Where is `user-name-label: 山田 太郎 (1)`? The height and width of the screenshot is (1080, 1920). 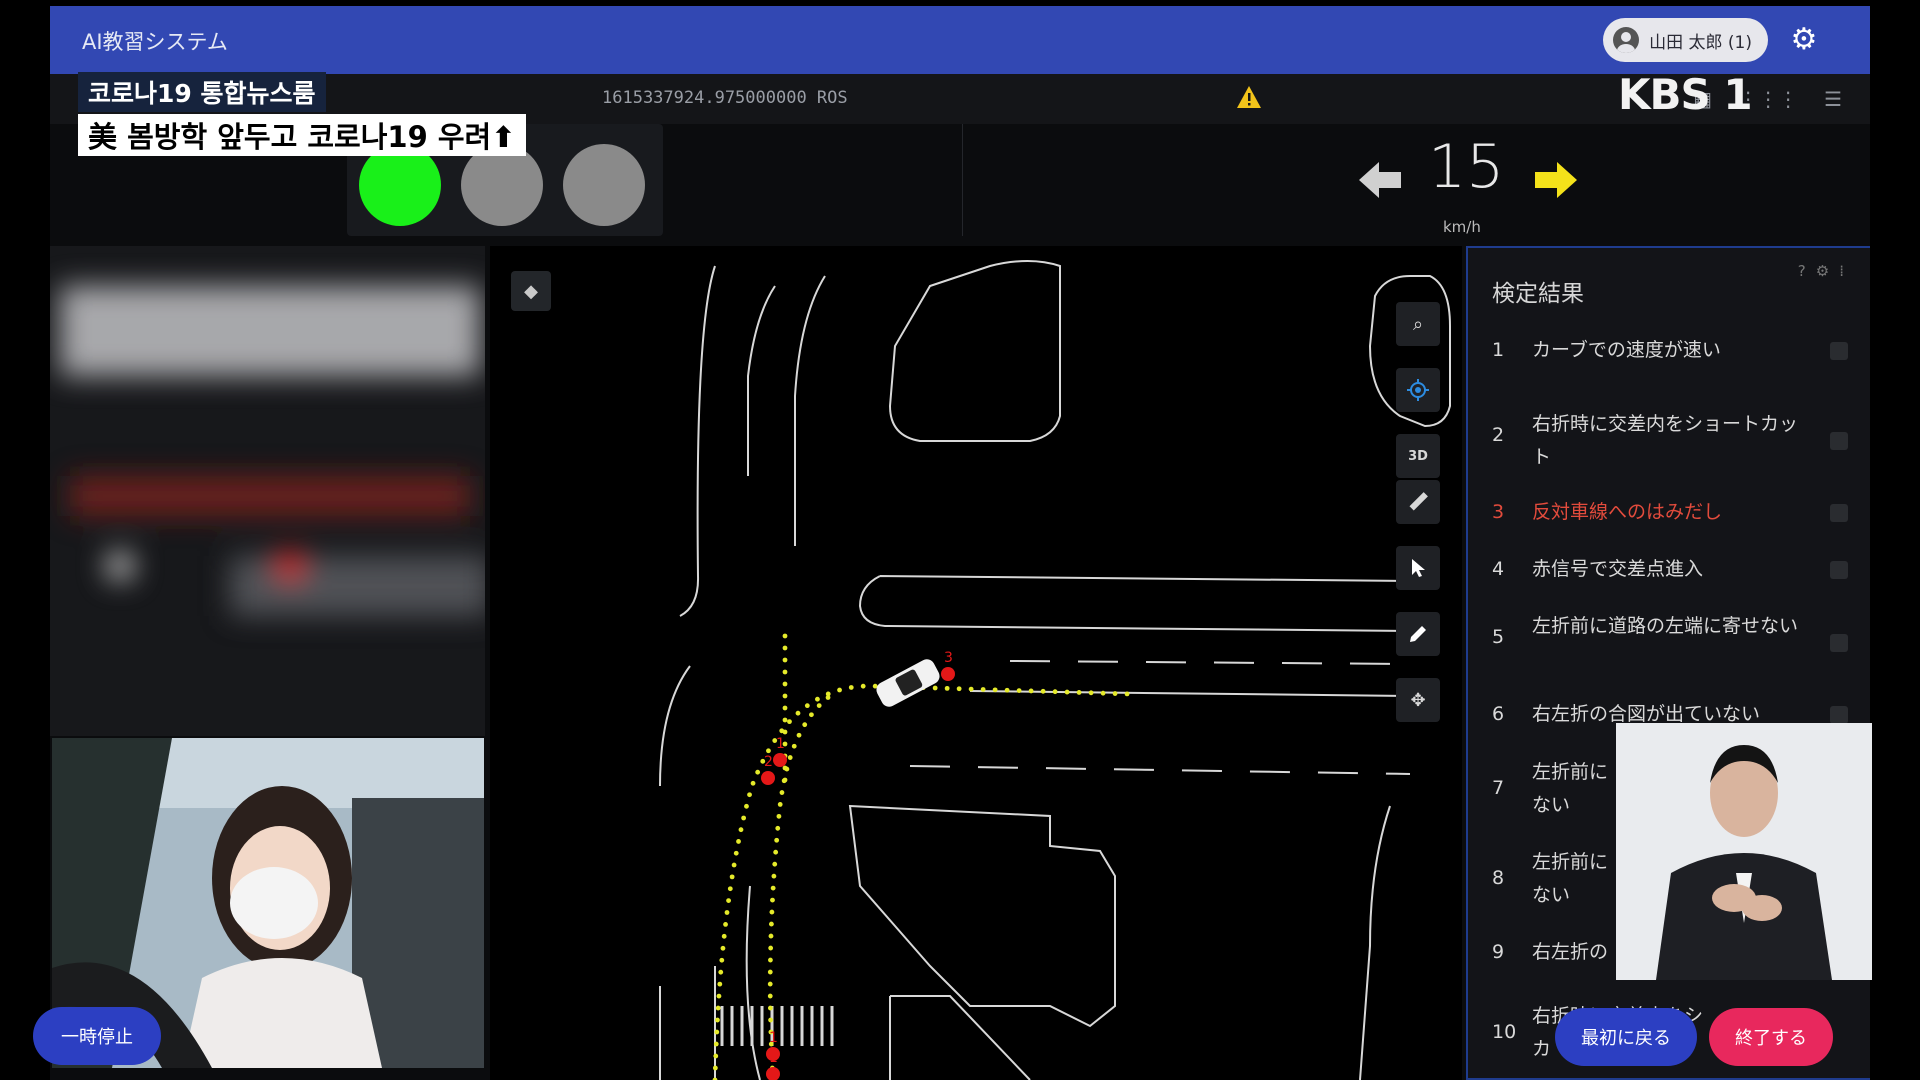 user-name-label: 山田 太郎 (1) is located at coordinates (1700, 42).